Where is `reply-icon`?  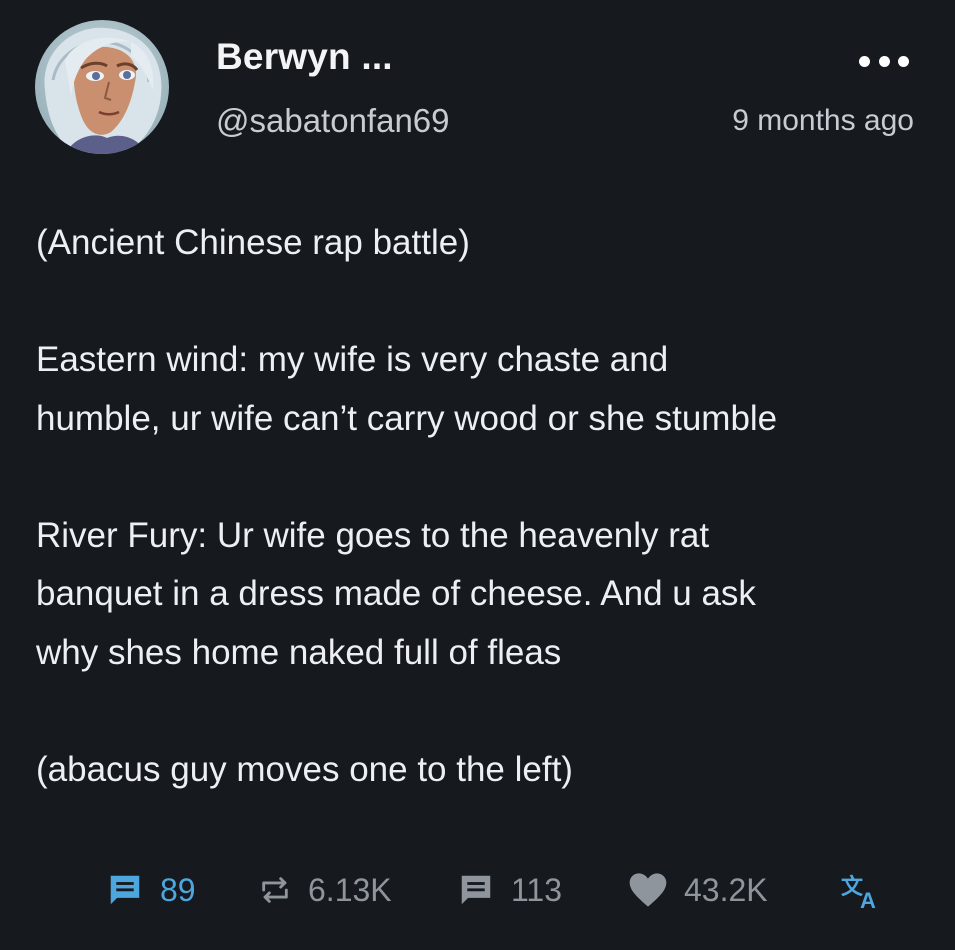
reply-icon is located at coordinates (125, 890).